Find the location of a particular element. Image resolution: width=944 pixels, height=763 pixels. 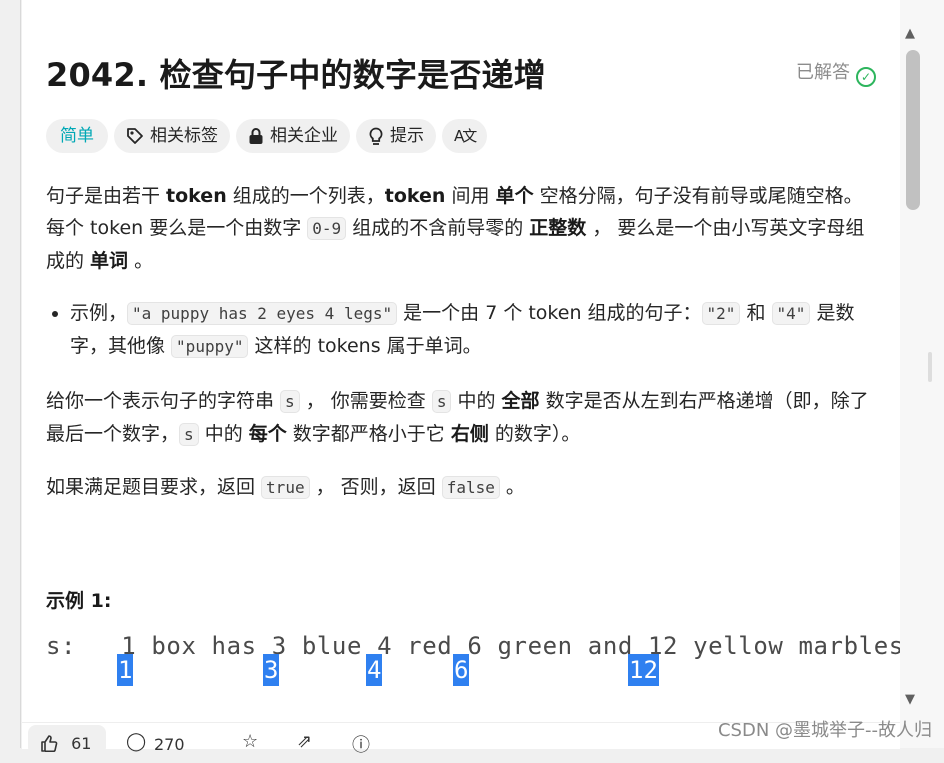

comment-icon: ◯ is located at coordinates (136, 741).